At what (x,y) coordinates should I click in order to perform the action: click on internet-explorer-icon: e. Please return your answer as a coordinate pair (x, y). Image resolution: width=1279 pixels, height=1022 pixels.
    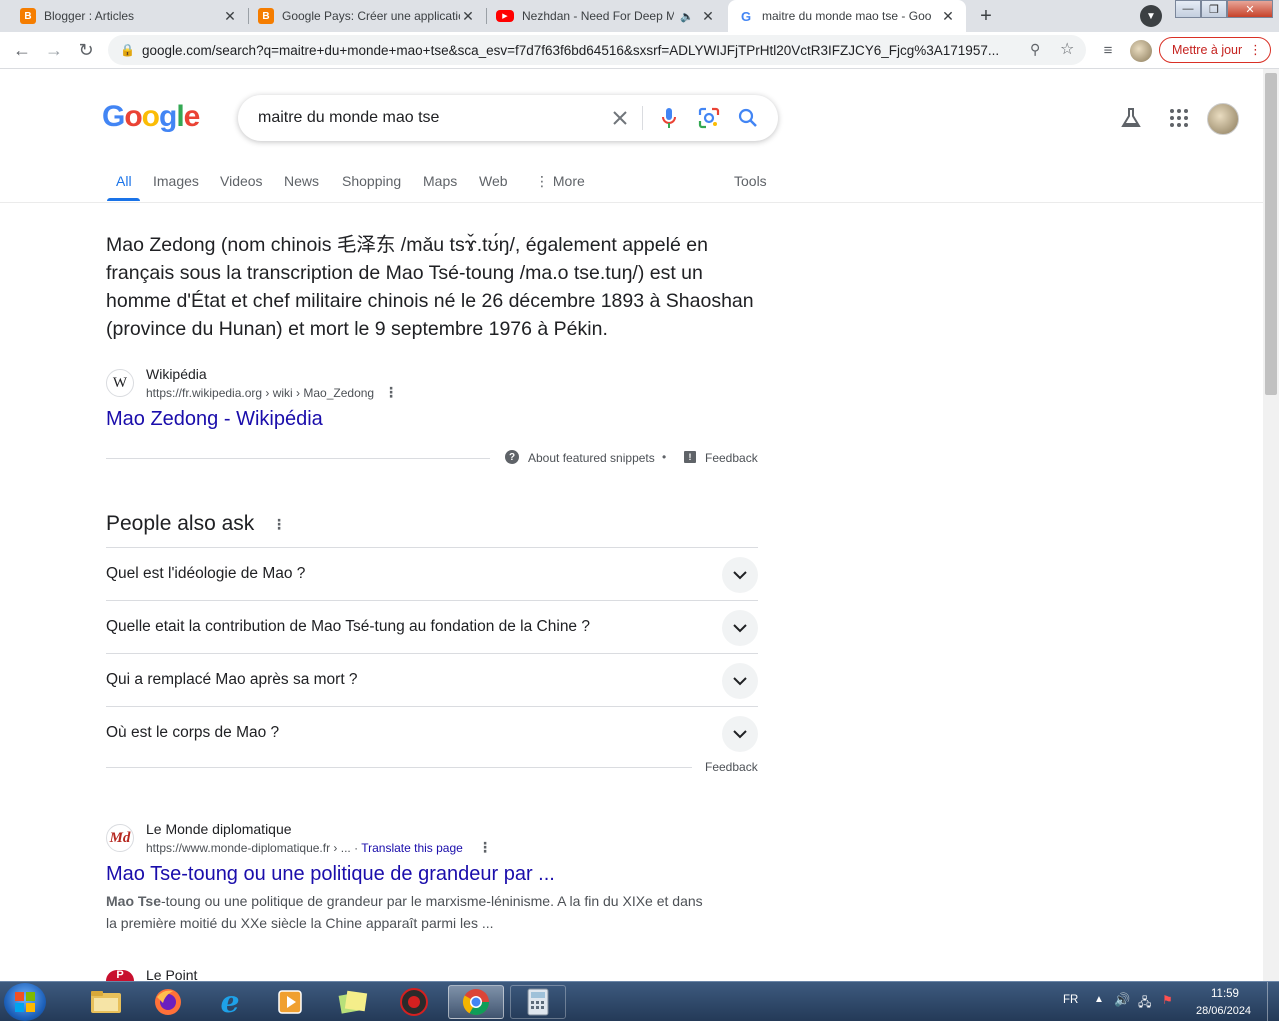
    Looking at the image, I should click on (230, 1002).